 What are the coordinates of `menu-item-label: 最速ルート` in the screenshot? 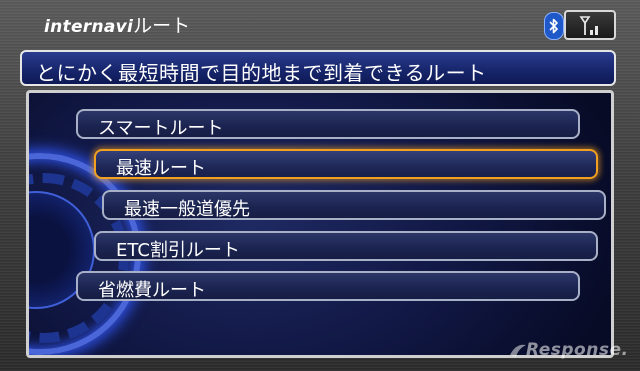 It's located at (161, 168).